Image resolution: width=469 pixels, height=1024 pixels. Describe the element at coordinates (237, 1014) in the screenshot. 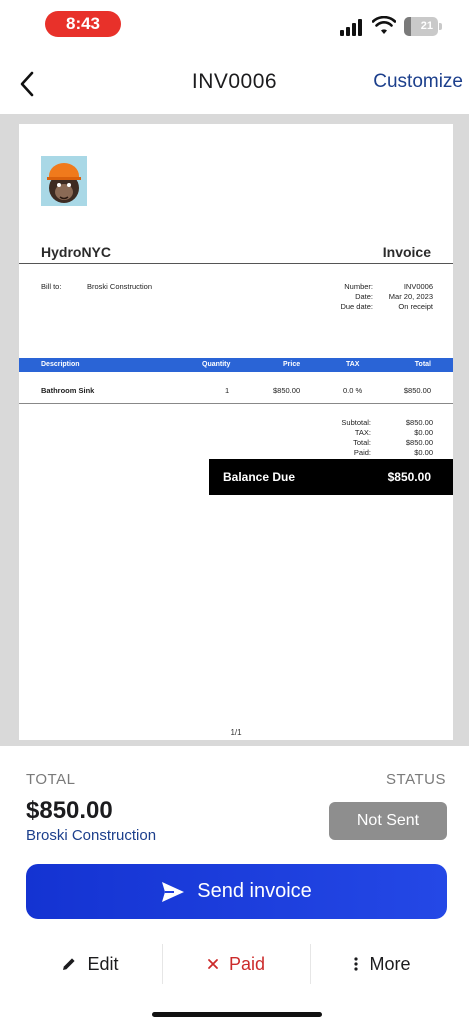

I see `home-indicator` at that location.